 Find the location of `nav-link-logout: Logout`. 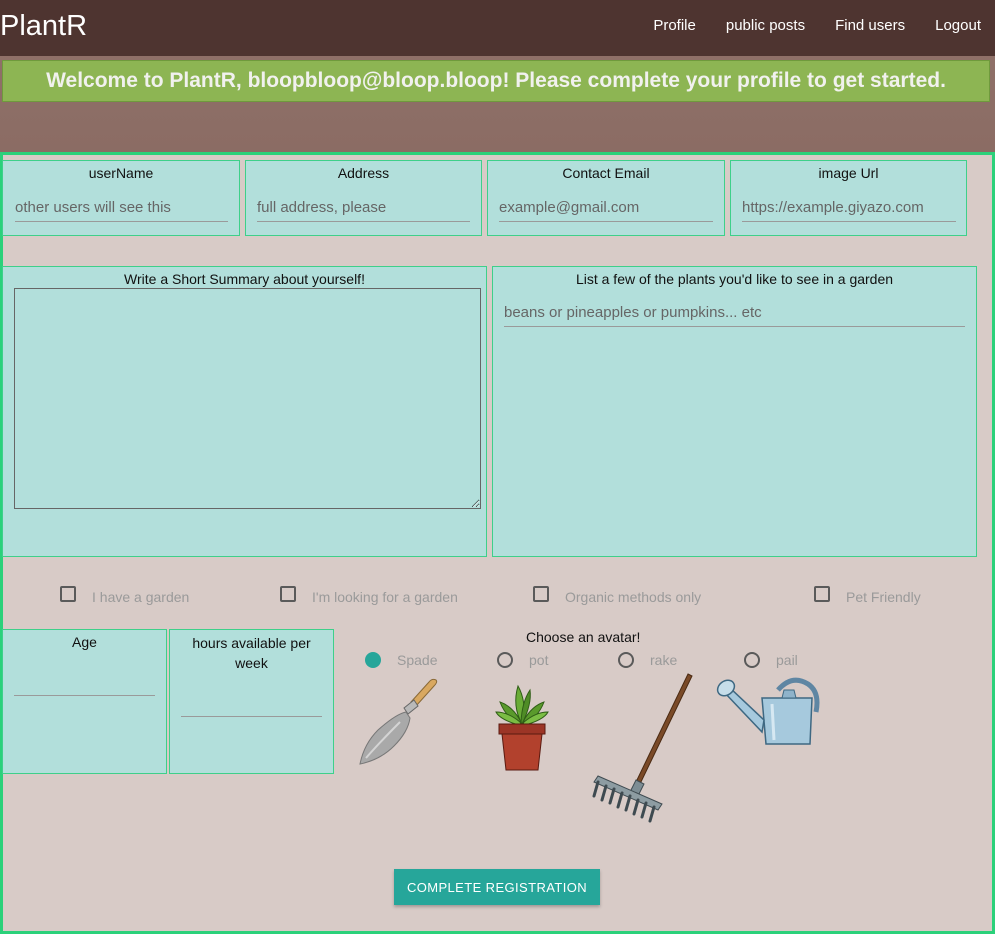

nav-link-logout: Logout is located at coordinates (958, 26).